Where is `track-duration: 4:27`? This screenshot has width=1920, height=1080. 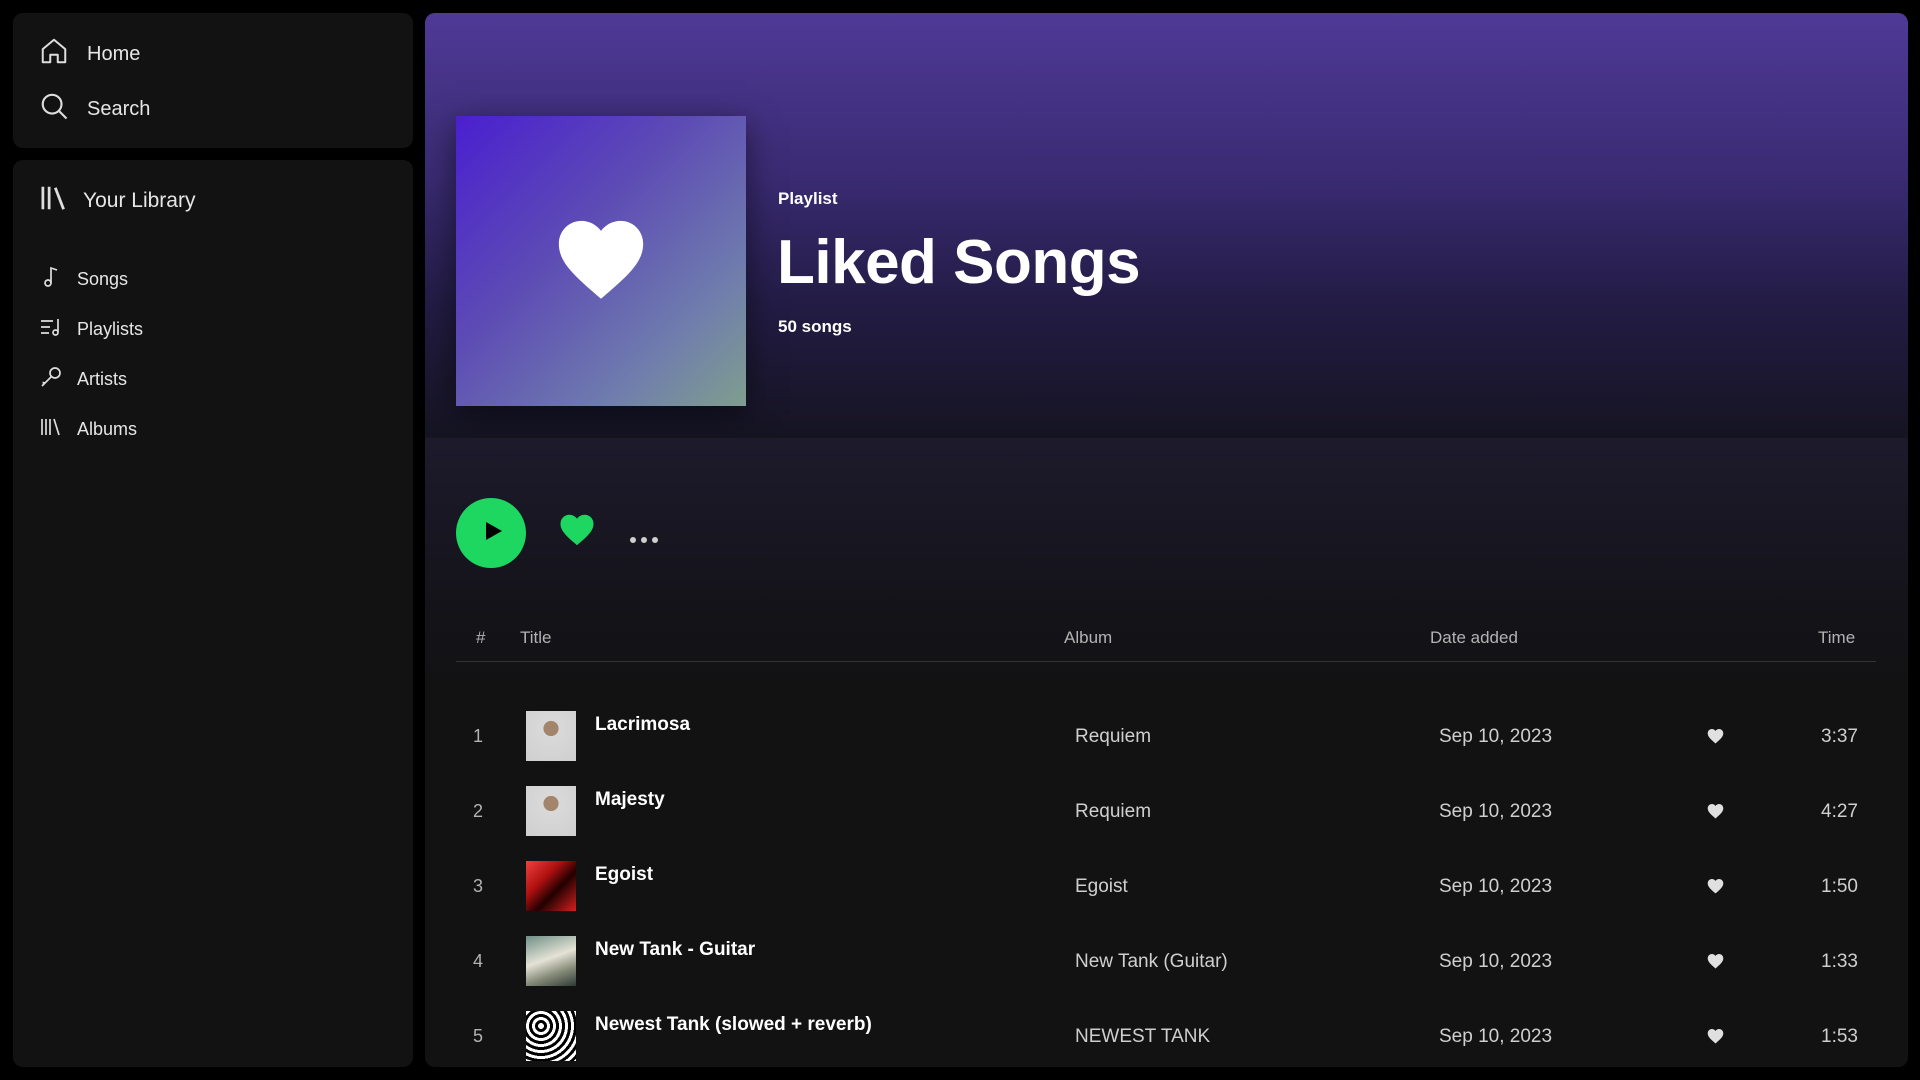 track-duration: 4:27 is located at coordinates (1839, 811).